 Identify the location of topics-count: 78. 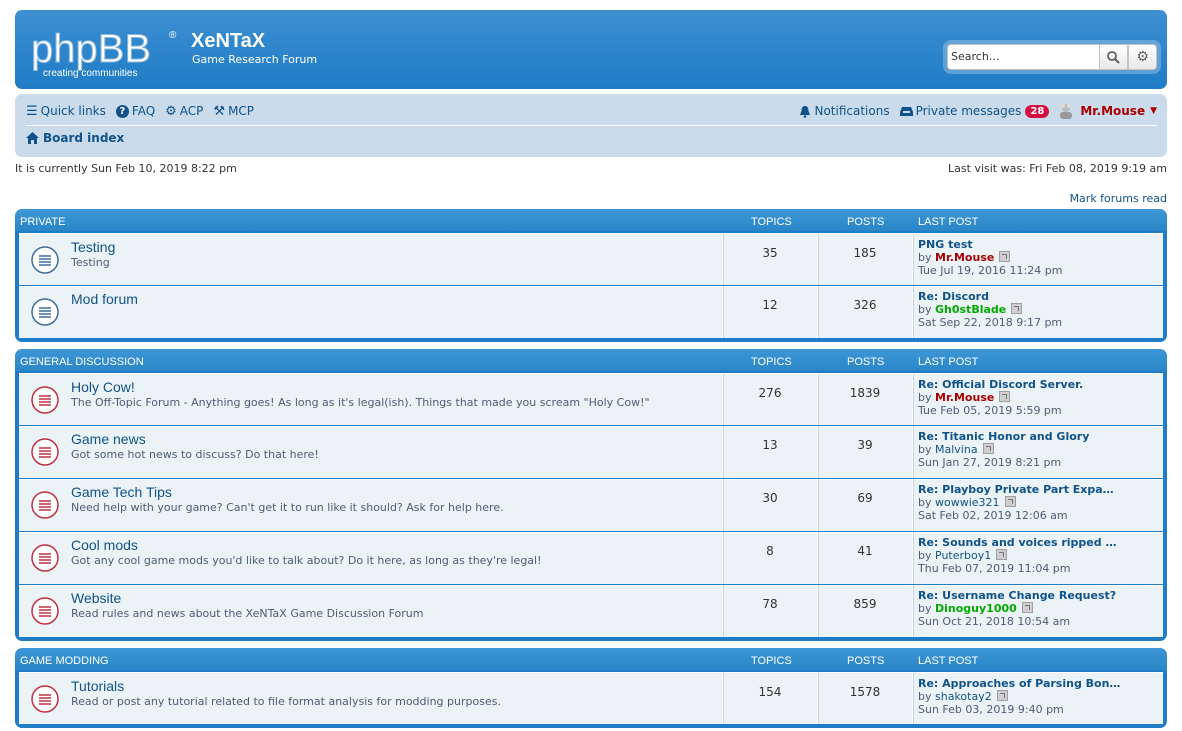
(770, 604).